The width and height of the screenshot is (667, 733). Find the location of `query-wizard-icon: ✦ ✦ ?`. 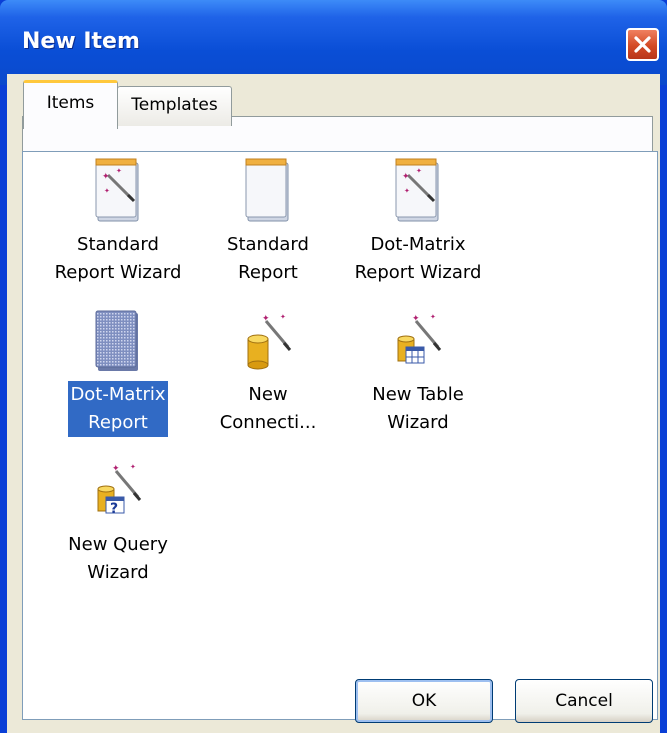

query-wizard-icon: ✦ ✦ ? is located at coordinates (119, 490).